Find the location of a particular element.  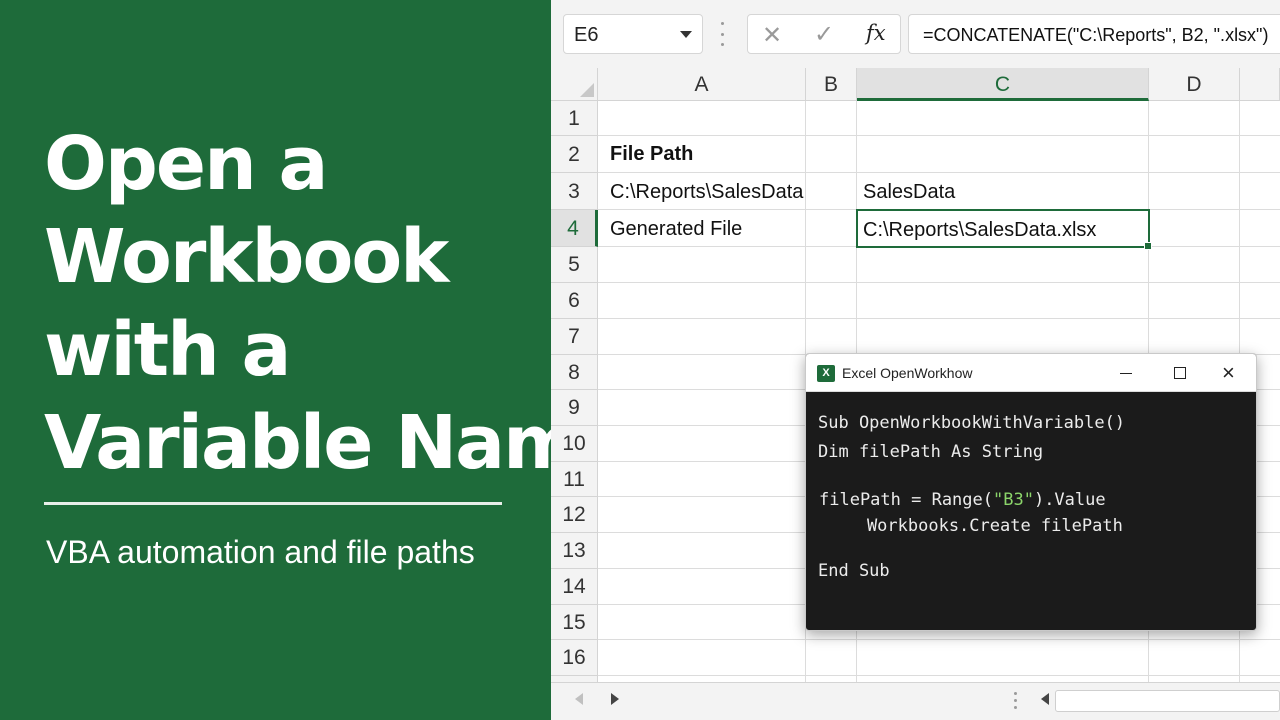

chevron-down-icon is located at coordinates (686, 34).